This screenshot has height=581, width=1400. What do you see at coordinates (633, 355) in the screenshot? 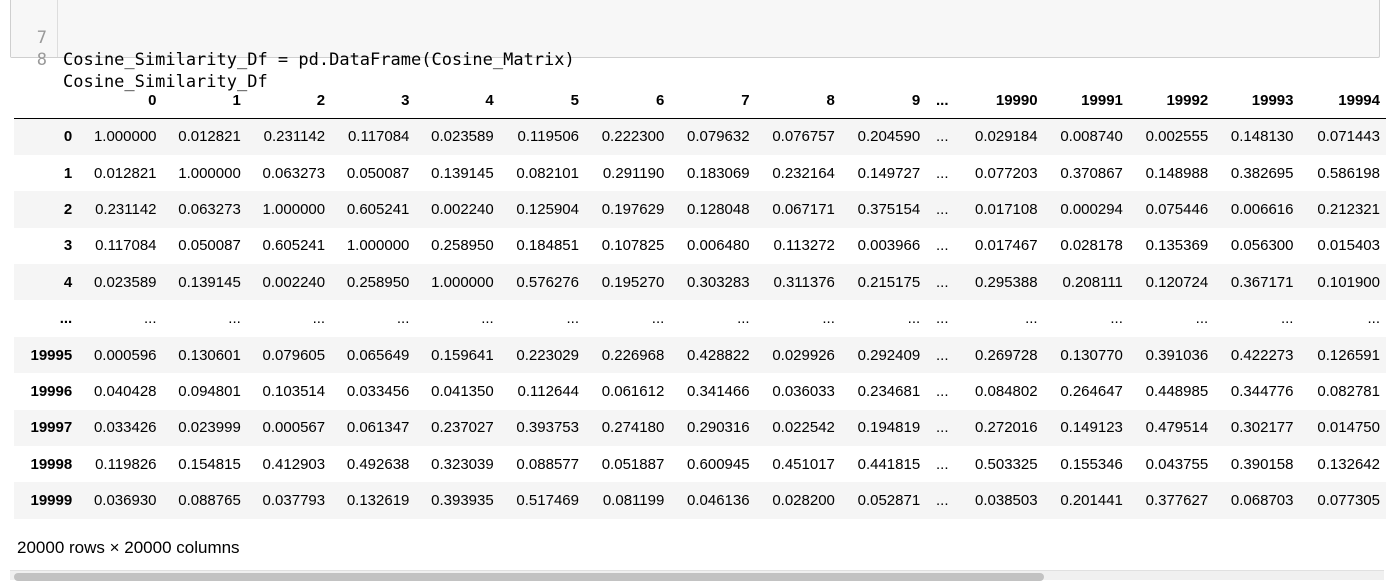
I see `table-cell: 0.226968` at bounding box center [633, 355].